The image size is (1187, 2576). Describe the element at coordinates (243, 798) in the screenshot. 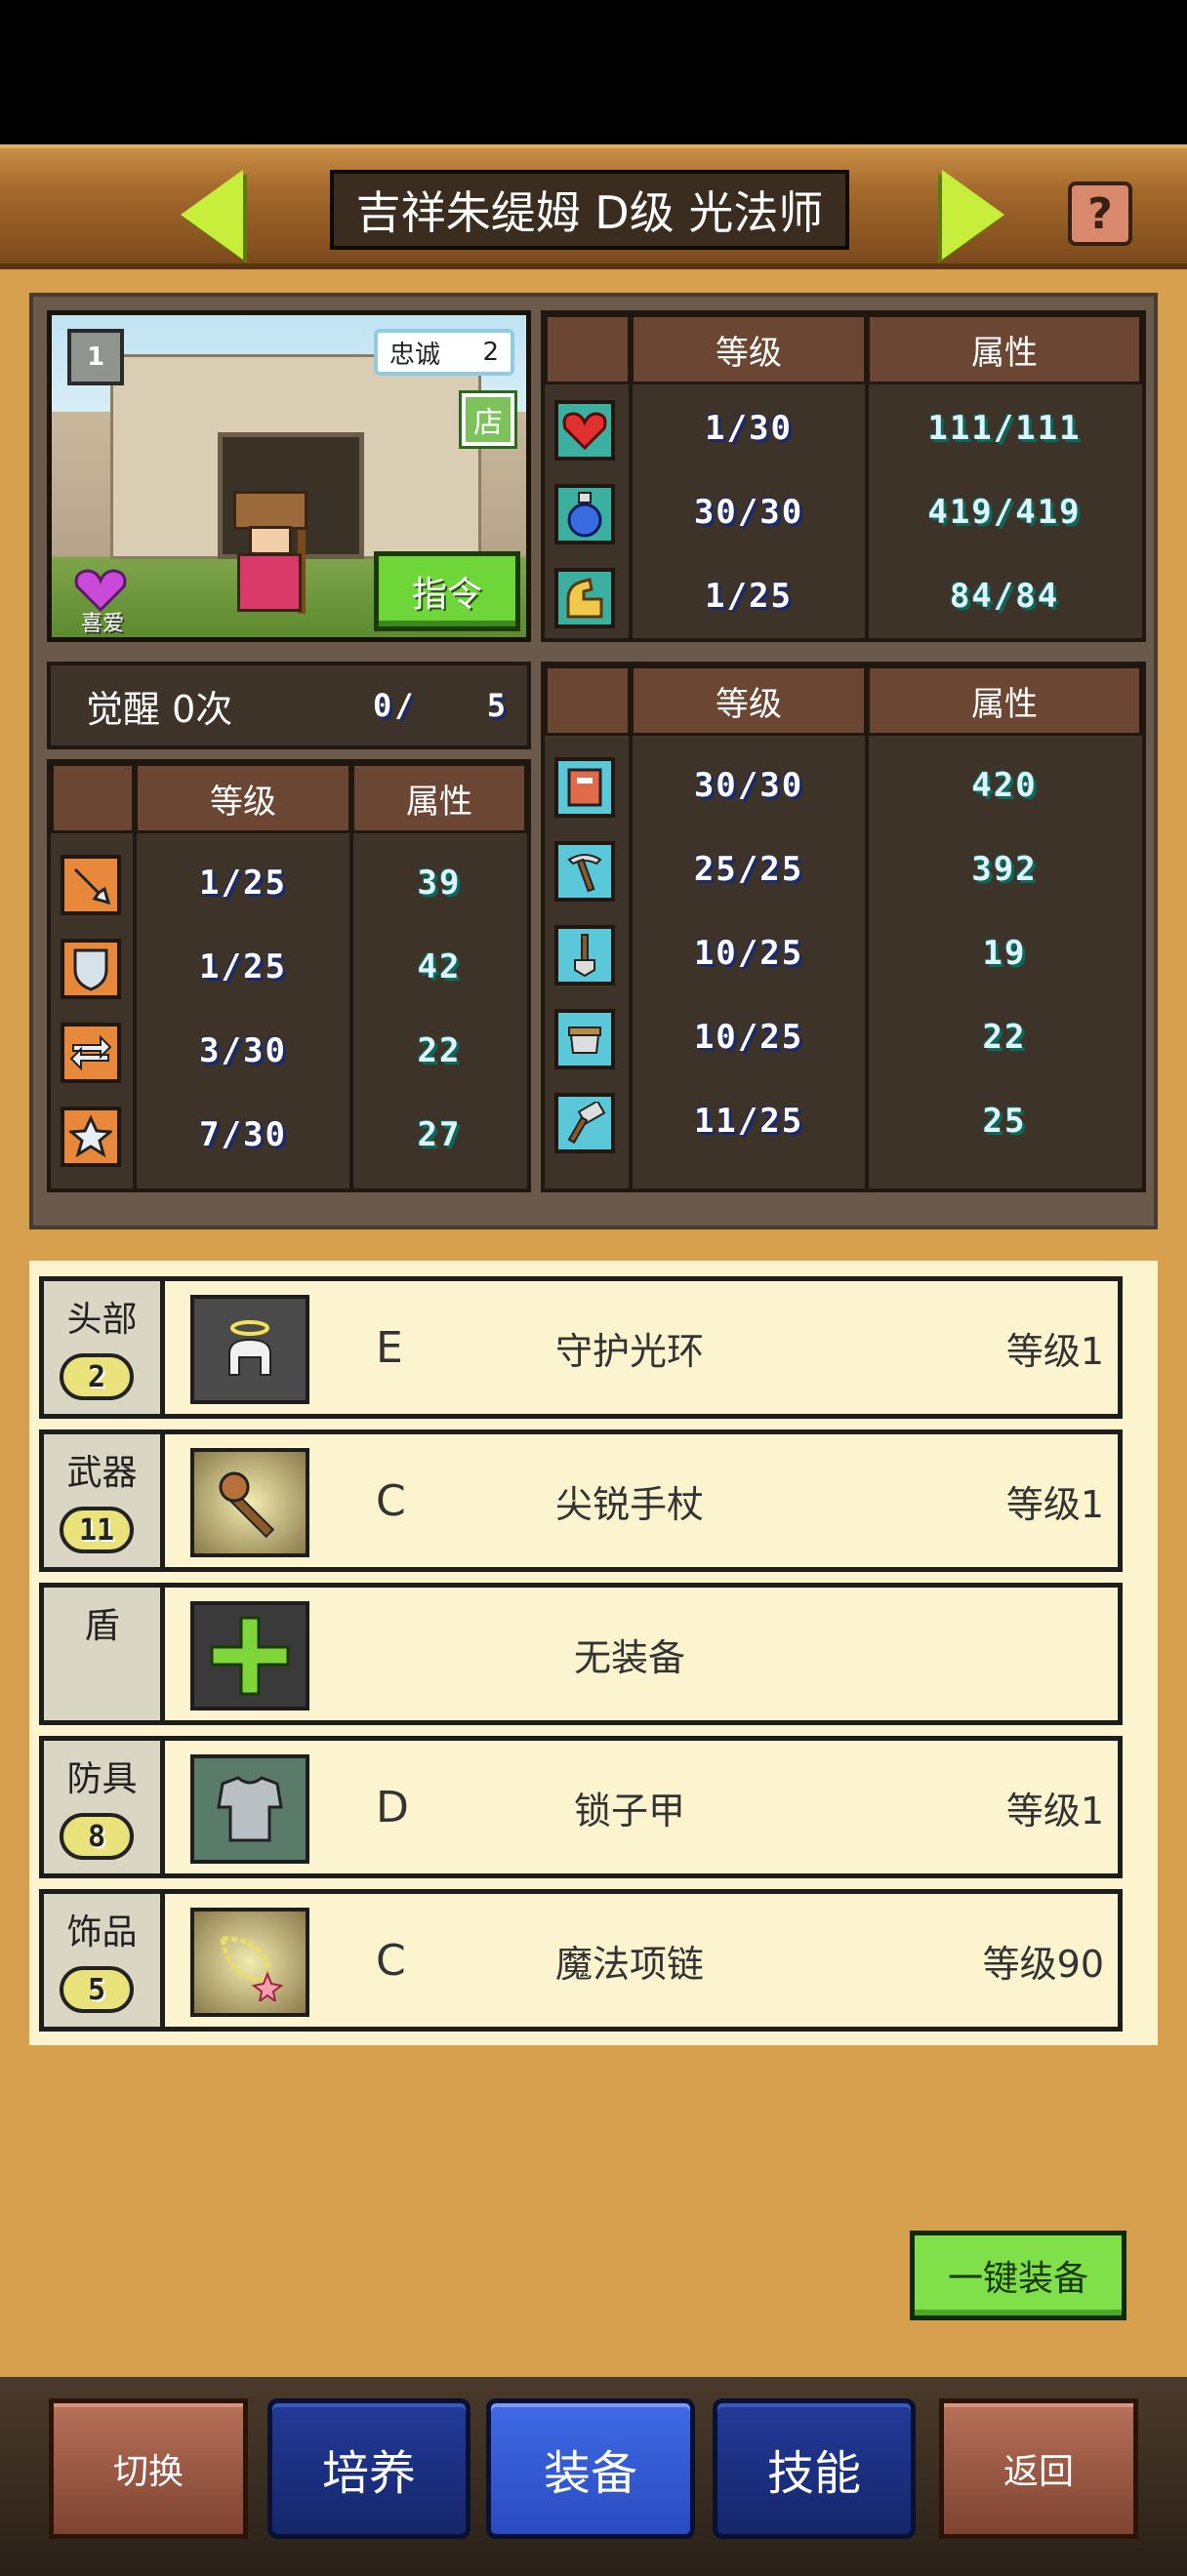

I see `combat-header-level: 等级` at that location.